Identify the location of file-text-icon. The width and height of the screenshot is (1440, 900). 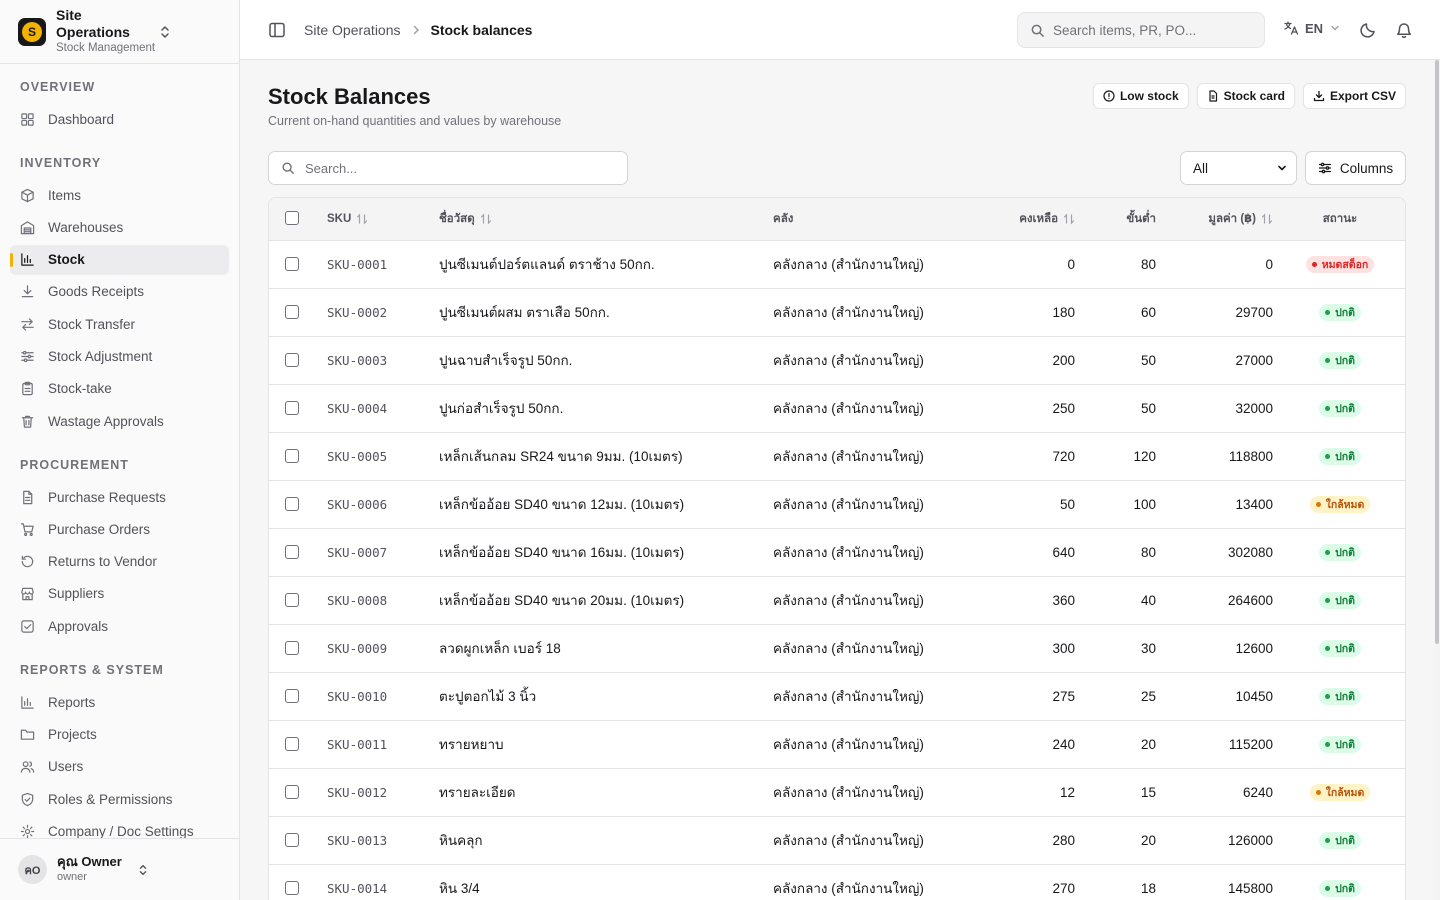
(1213, 96).